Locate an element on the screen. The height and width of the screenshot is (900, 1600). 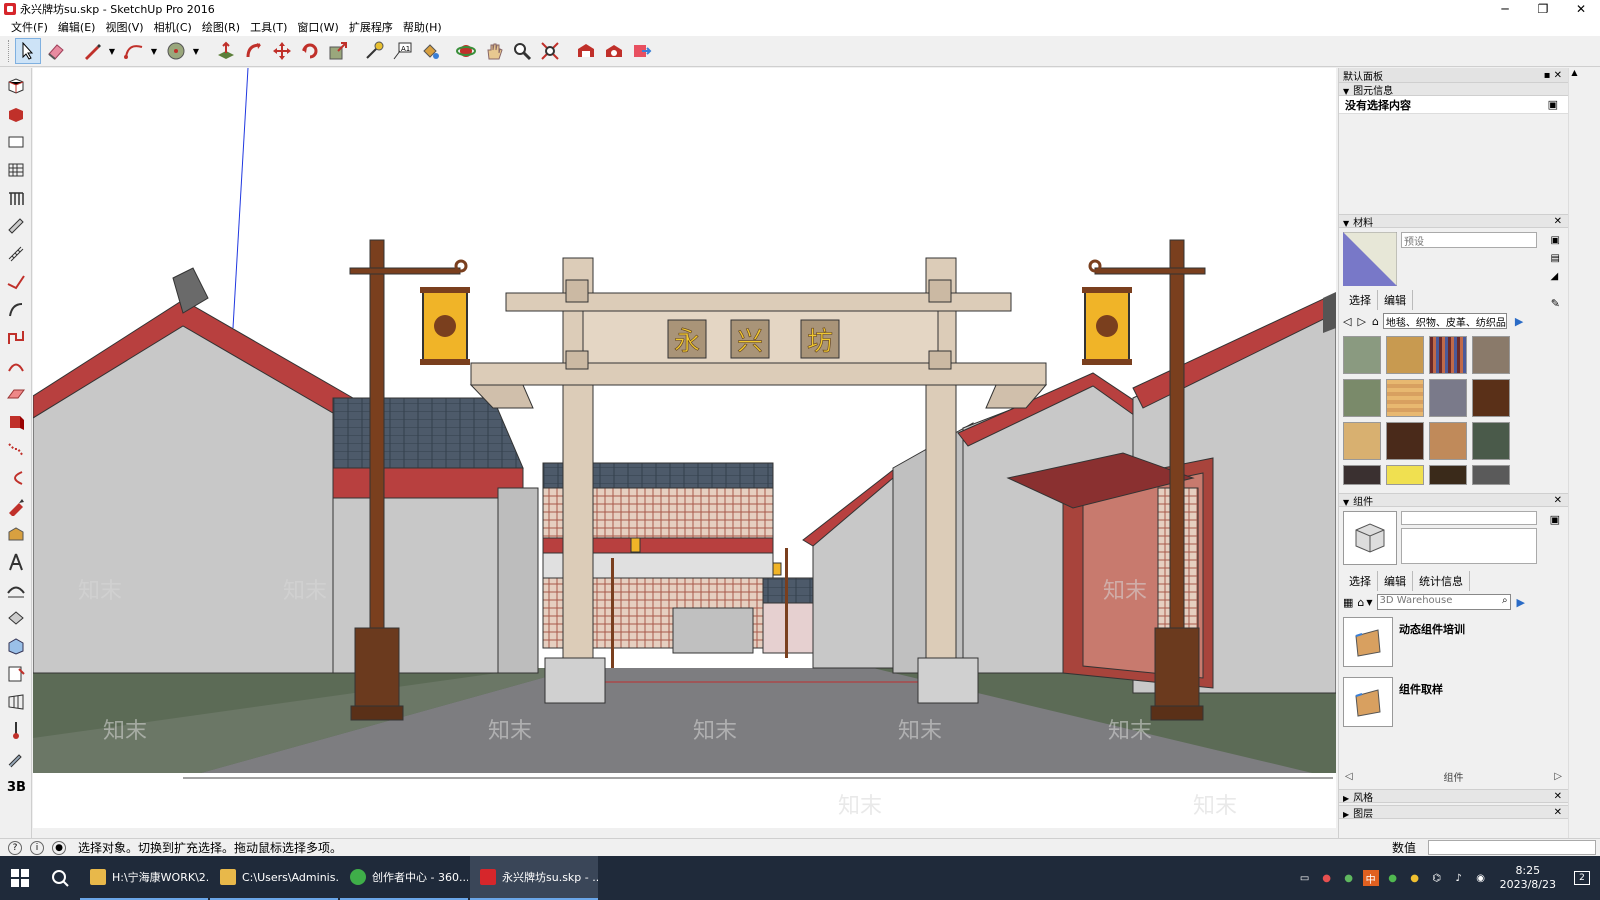
dropper-tool-button is located at coordinates (16, 758).